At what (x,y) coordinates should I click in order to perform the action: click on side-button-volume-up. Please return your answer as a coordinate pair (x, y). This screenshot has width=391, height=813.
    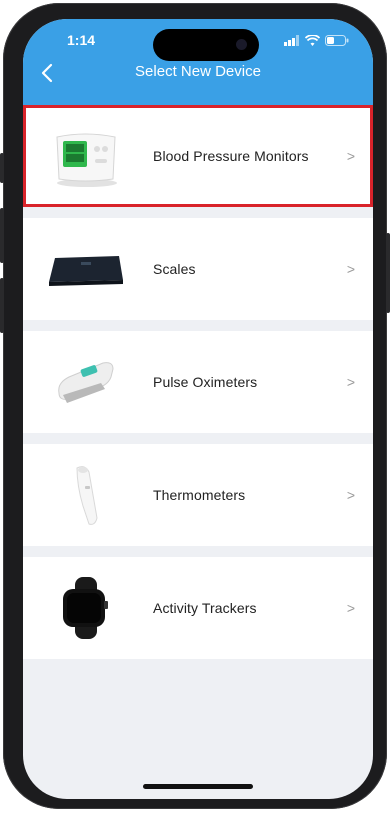
    Looking at the image, I should click on (2, 235).